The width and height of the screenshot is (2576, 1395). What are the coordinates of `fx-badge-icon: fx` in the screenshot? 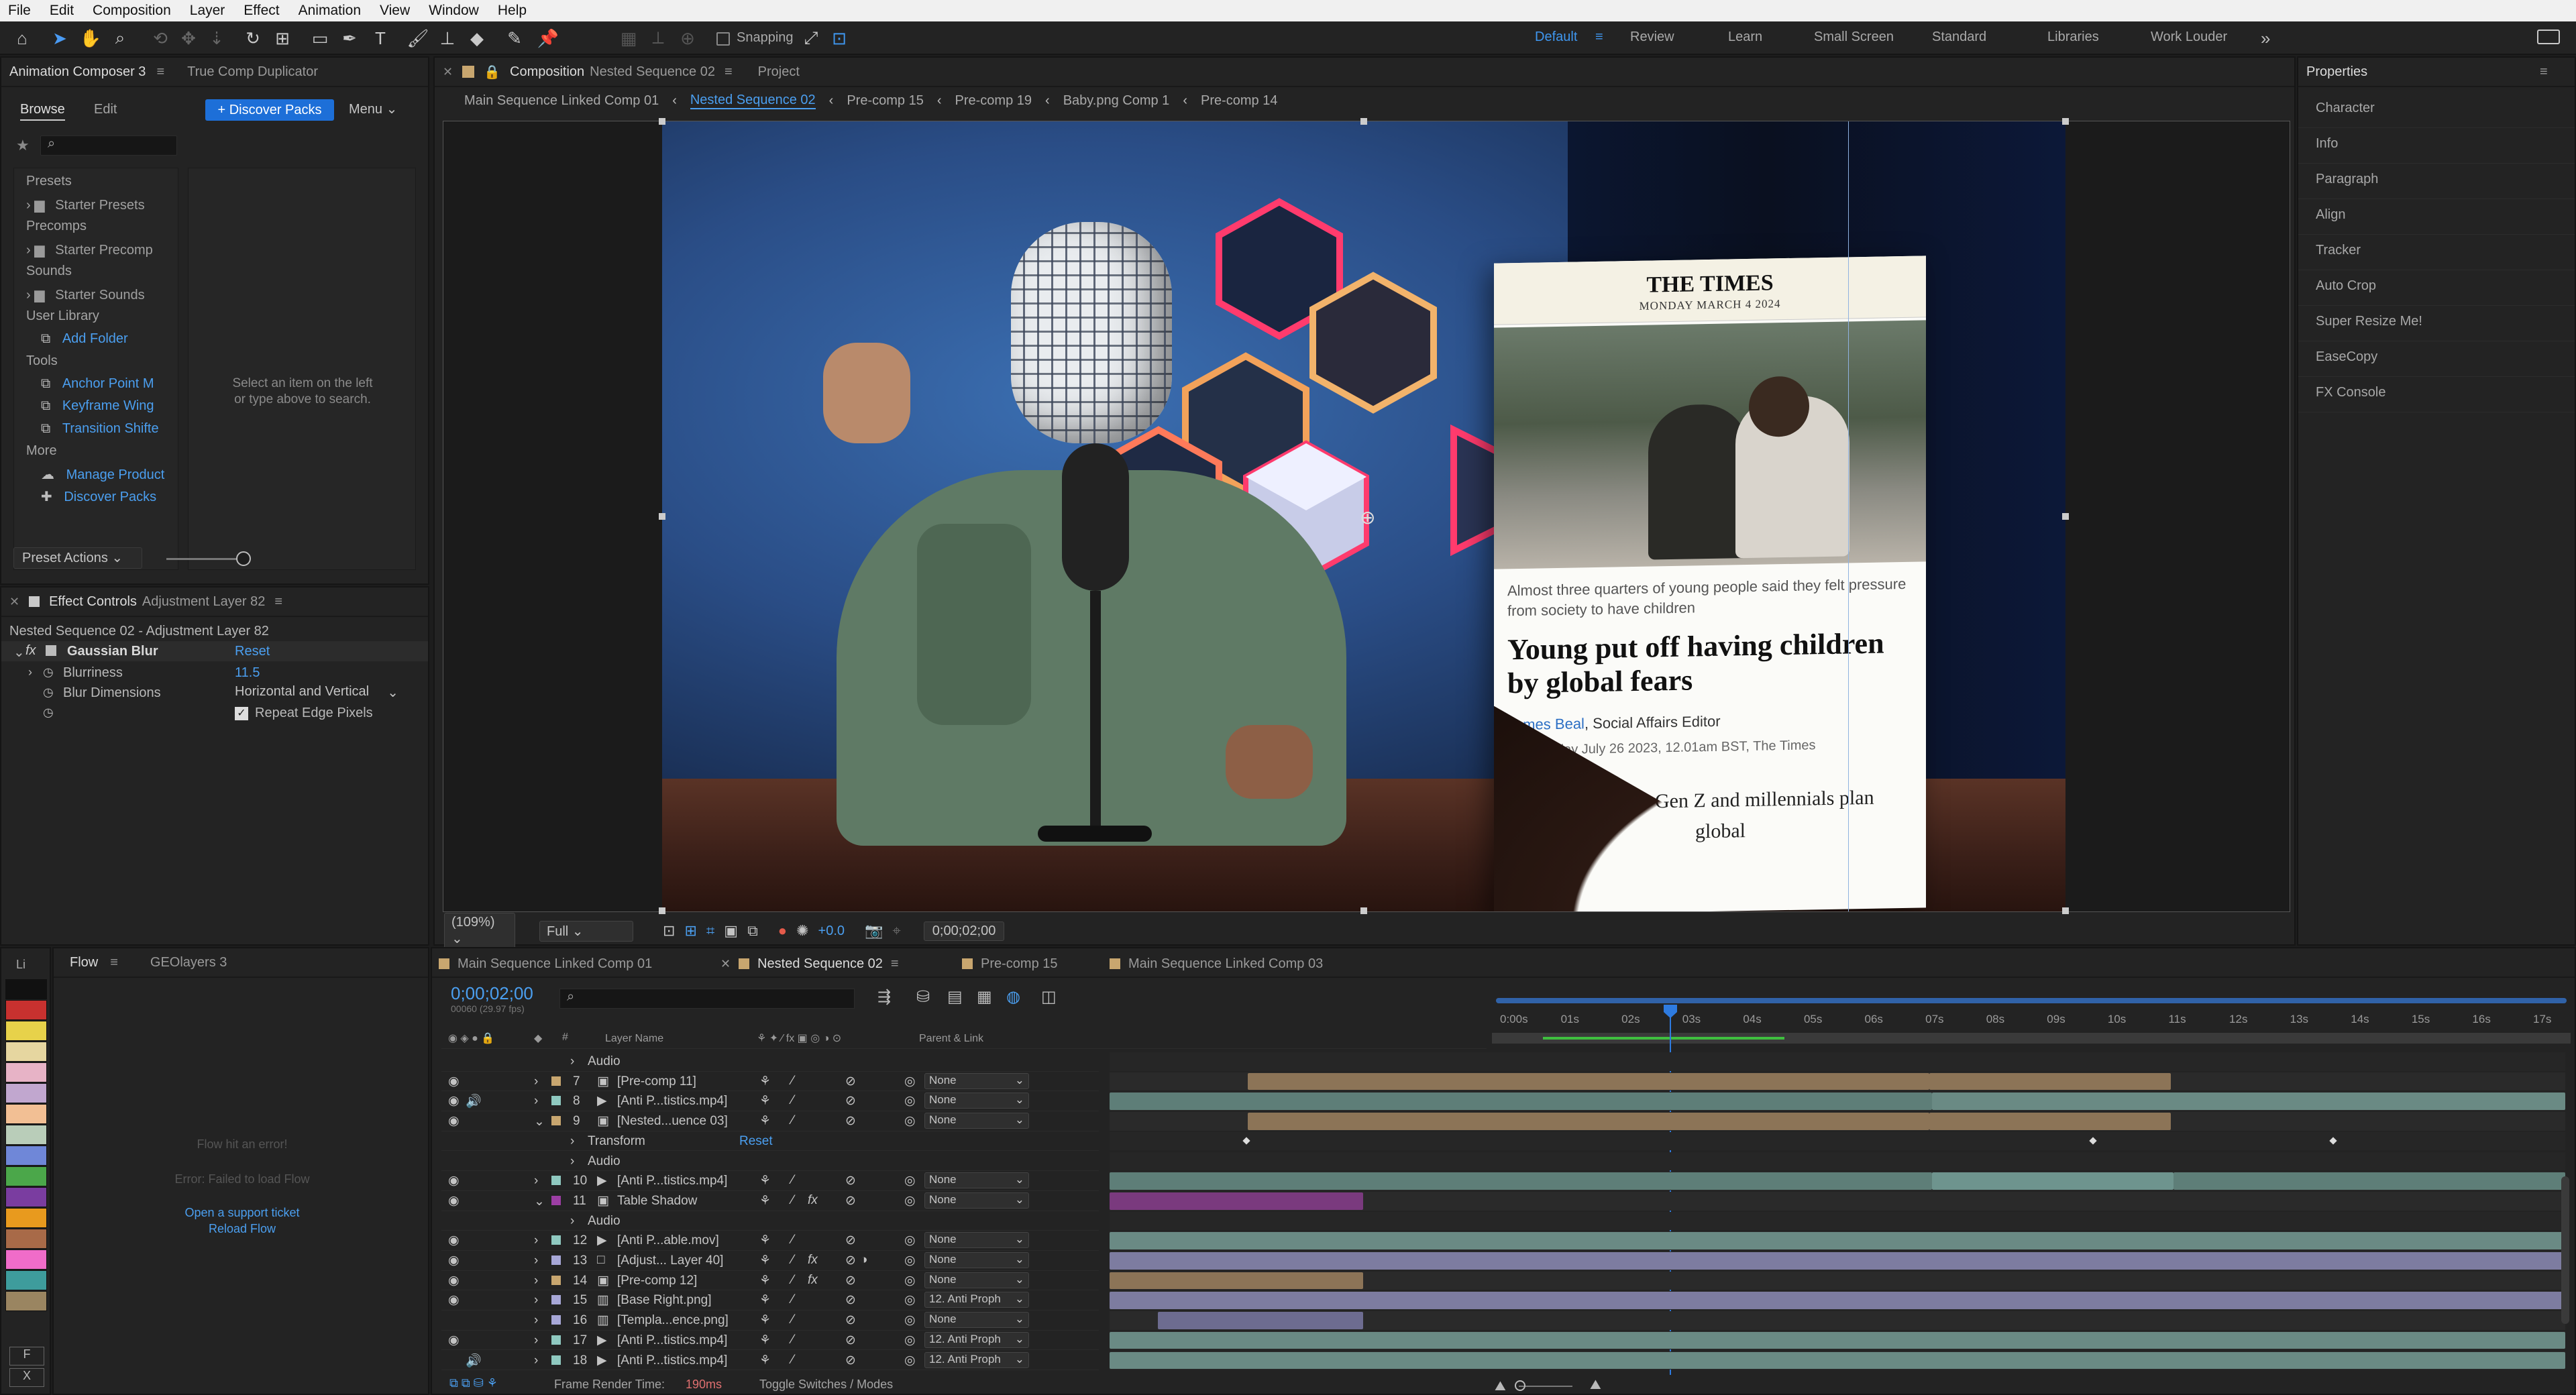 It's located at (30, 651).